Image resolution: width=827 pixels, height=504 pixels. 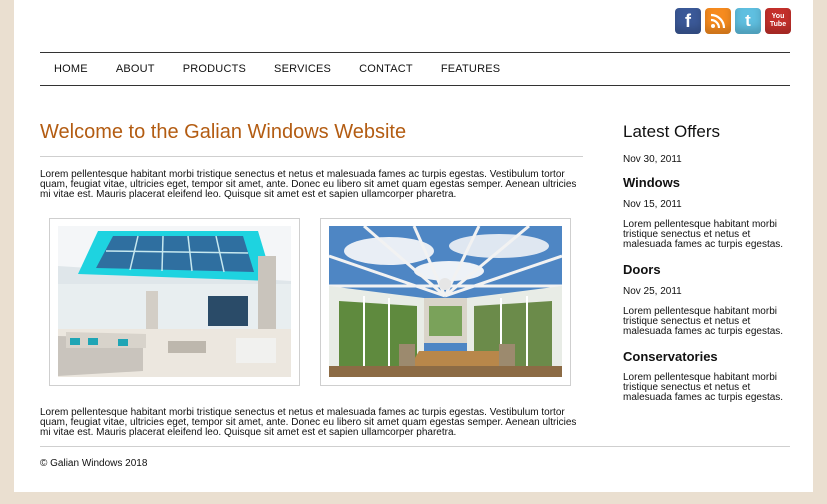 What do you see at coordinates (688, 21) in the screenshot?
I see `facebook-icon: f` at bounding box center [688, 21].